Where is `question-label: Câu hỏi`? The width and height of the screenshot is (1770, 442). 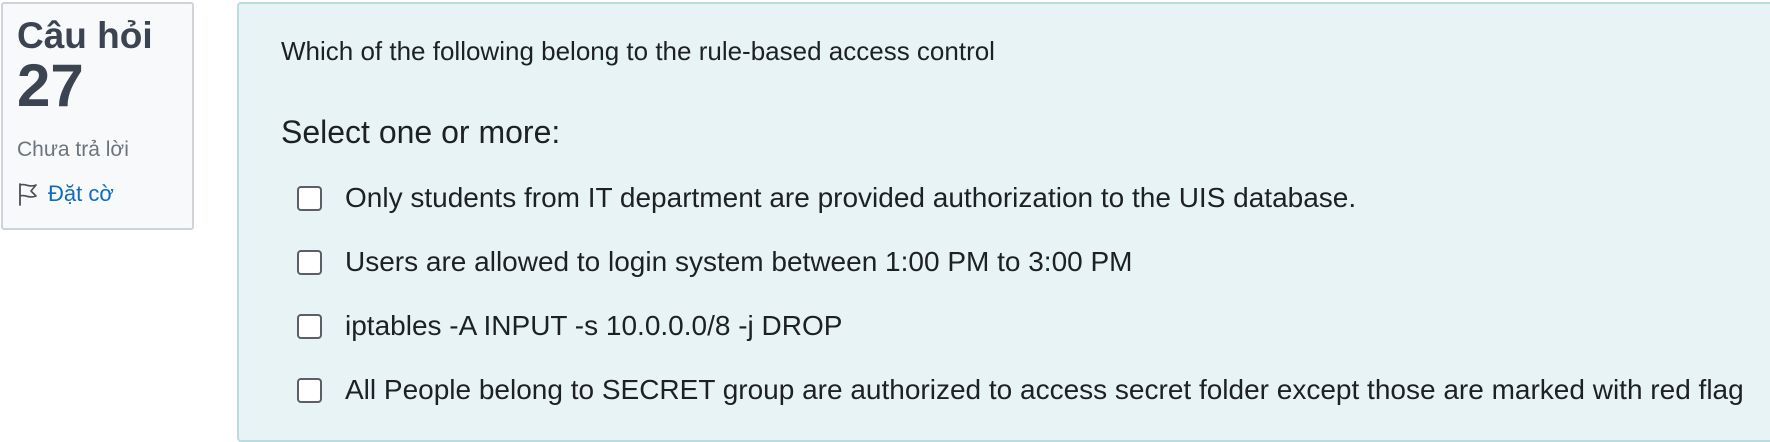 question-label: Câu hỏi is located at coordinates (85, 35).